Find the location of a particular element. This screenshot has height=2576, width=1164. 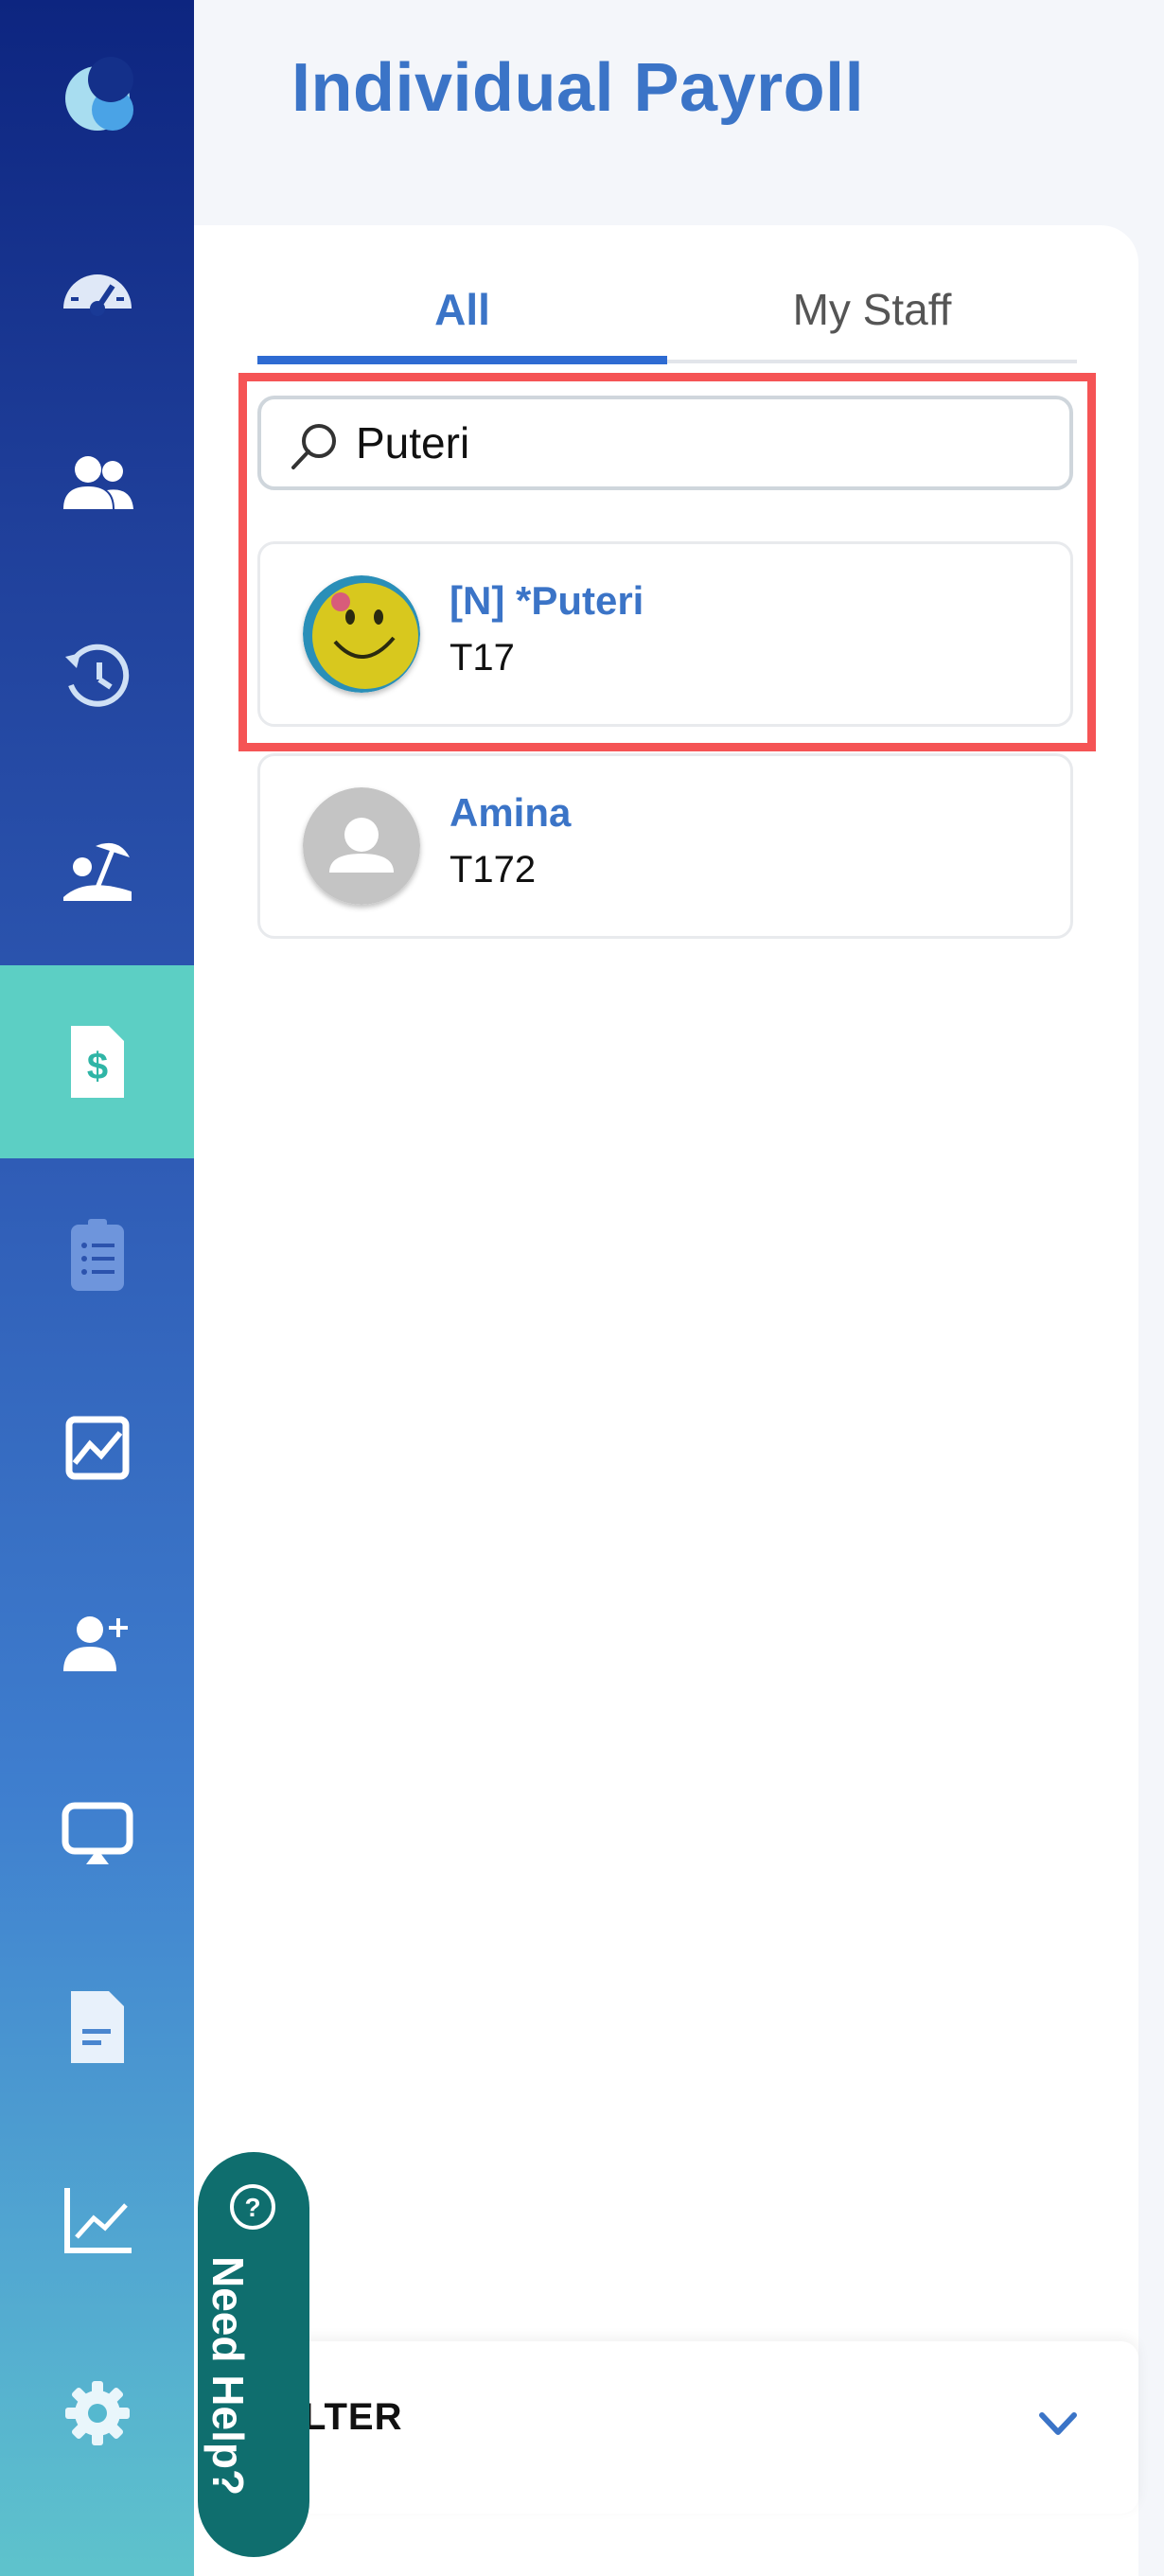

filter-label: LTER is located at coordinates (353, 2417).